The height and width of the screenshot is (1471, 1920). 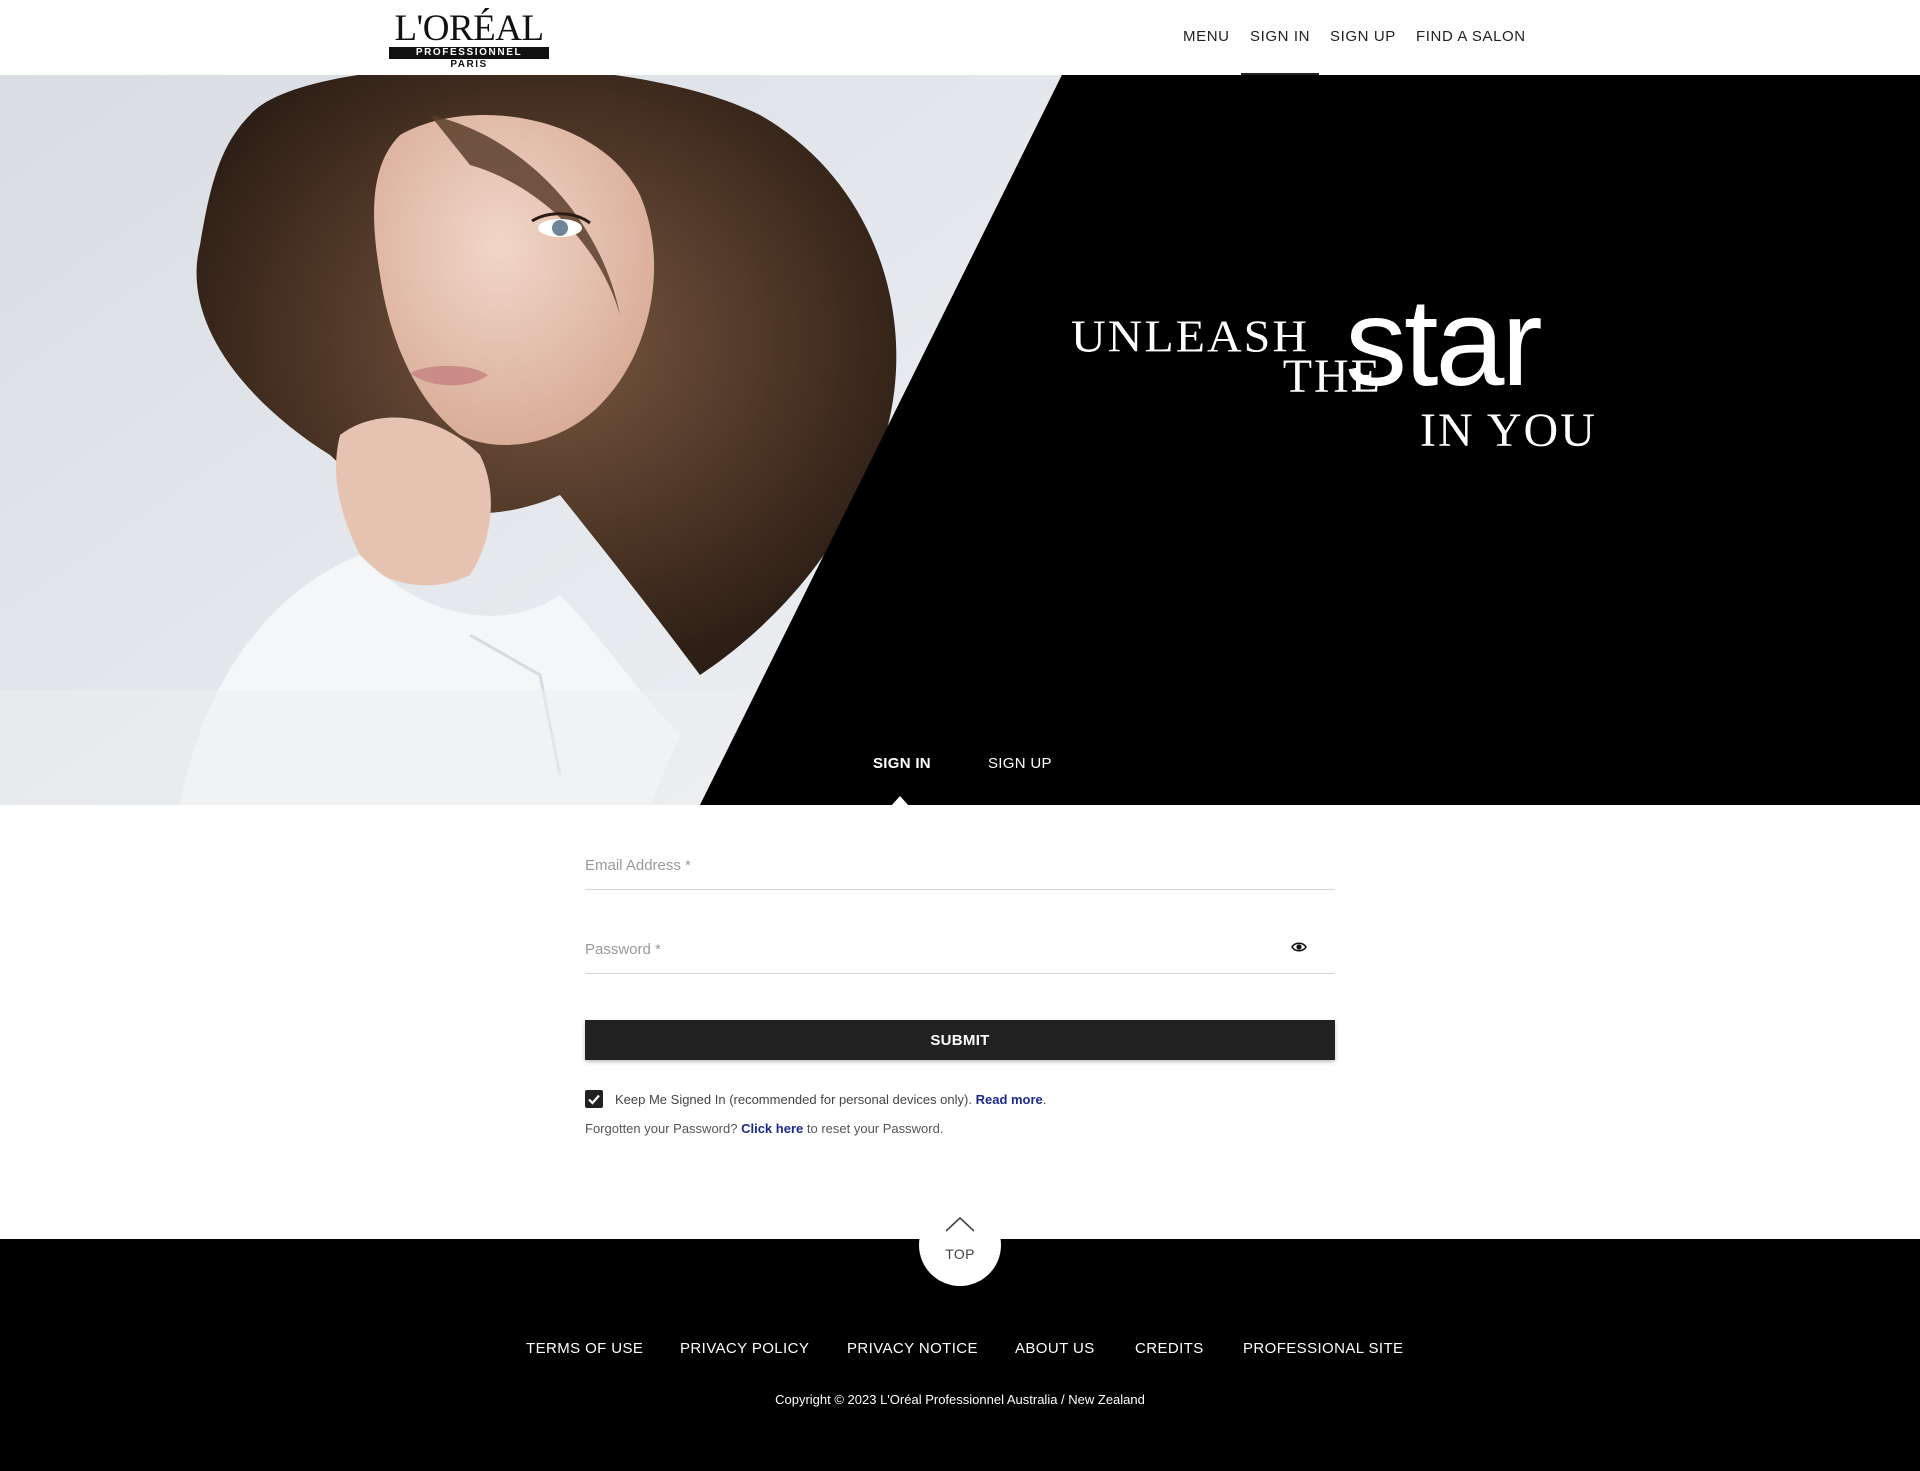 I want to click on back-to-top-label: TOP, so click(x=960, y=1254).